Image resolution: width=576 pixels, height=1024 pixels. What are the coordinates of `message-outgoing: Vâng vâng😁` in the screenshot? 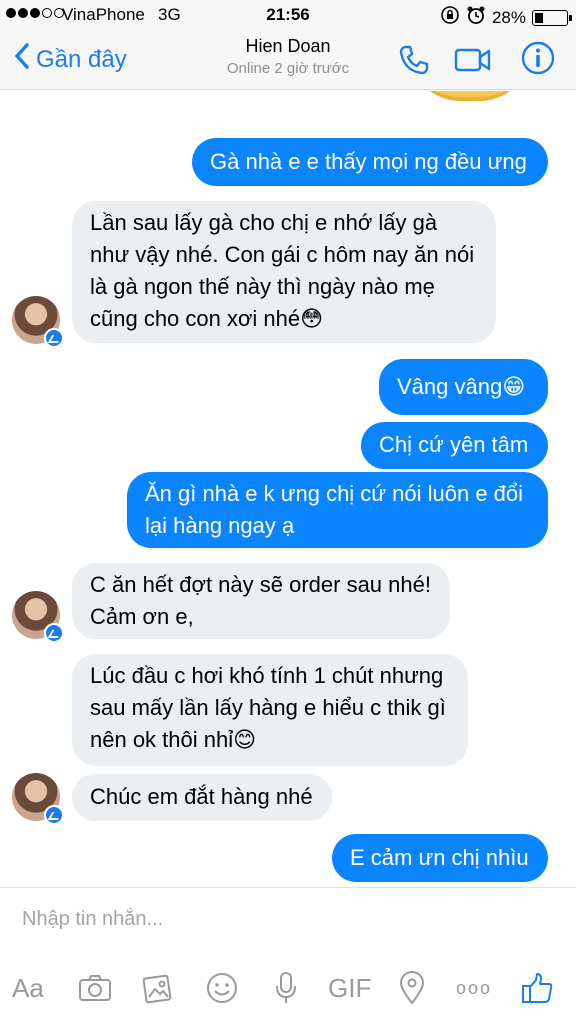 It's located at (463, 387).